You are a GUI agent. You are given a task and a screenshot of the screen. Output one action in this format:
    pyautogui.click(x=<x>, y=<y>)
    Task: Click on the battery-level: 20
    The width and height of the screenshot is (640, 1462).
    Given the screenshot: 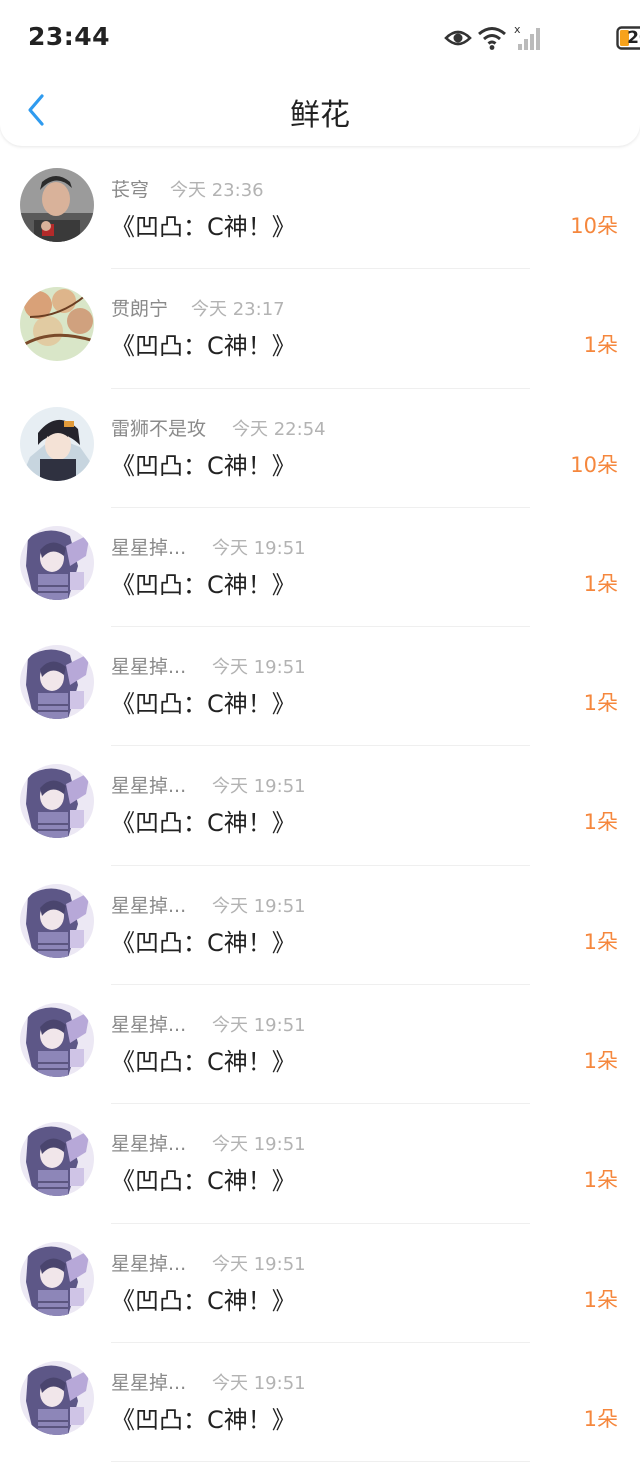 What is the action you would take?
    pyautogui.click(x=629, y=38)
    